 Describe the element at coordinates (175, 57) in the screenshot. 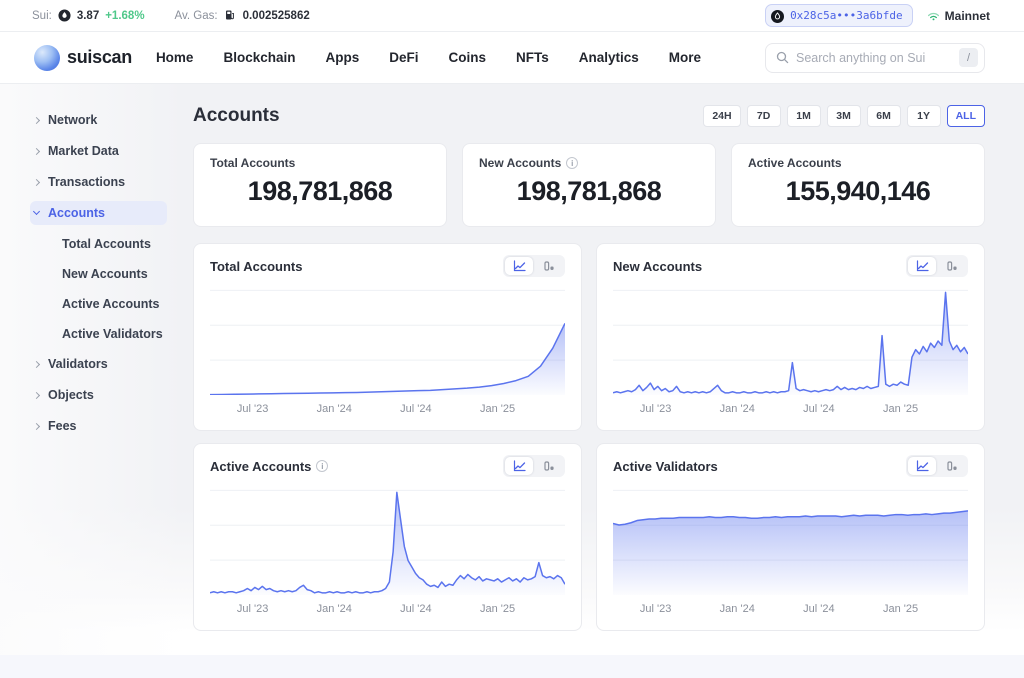

I see `nav-item-home: Home` at that location.